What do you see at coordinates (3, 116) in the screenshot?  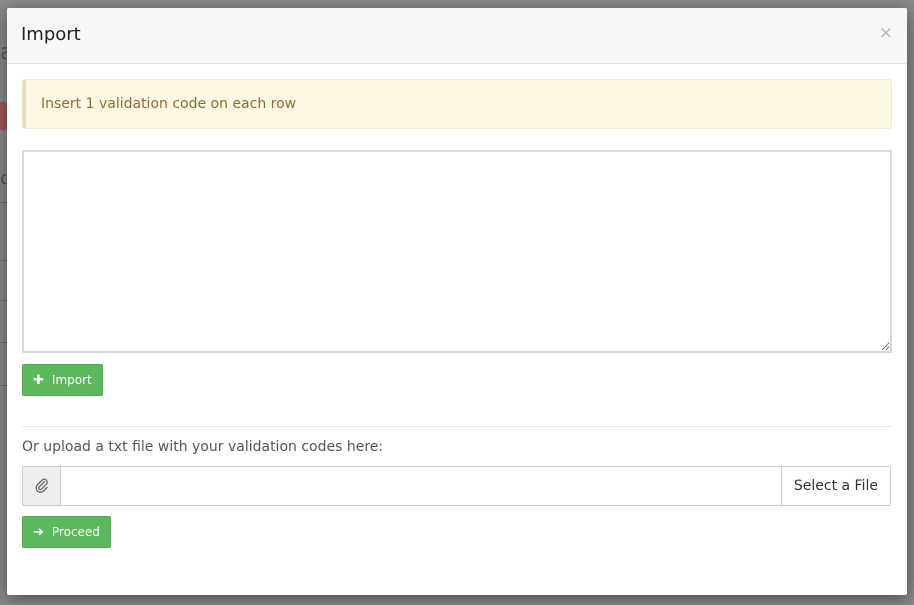 I see `background-red-badge` at bounding box center [3, 116].